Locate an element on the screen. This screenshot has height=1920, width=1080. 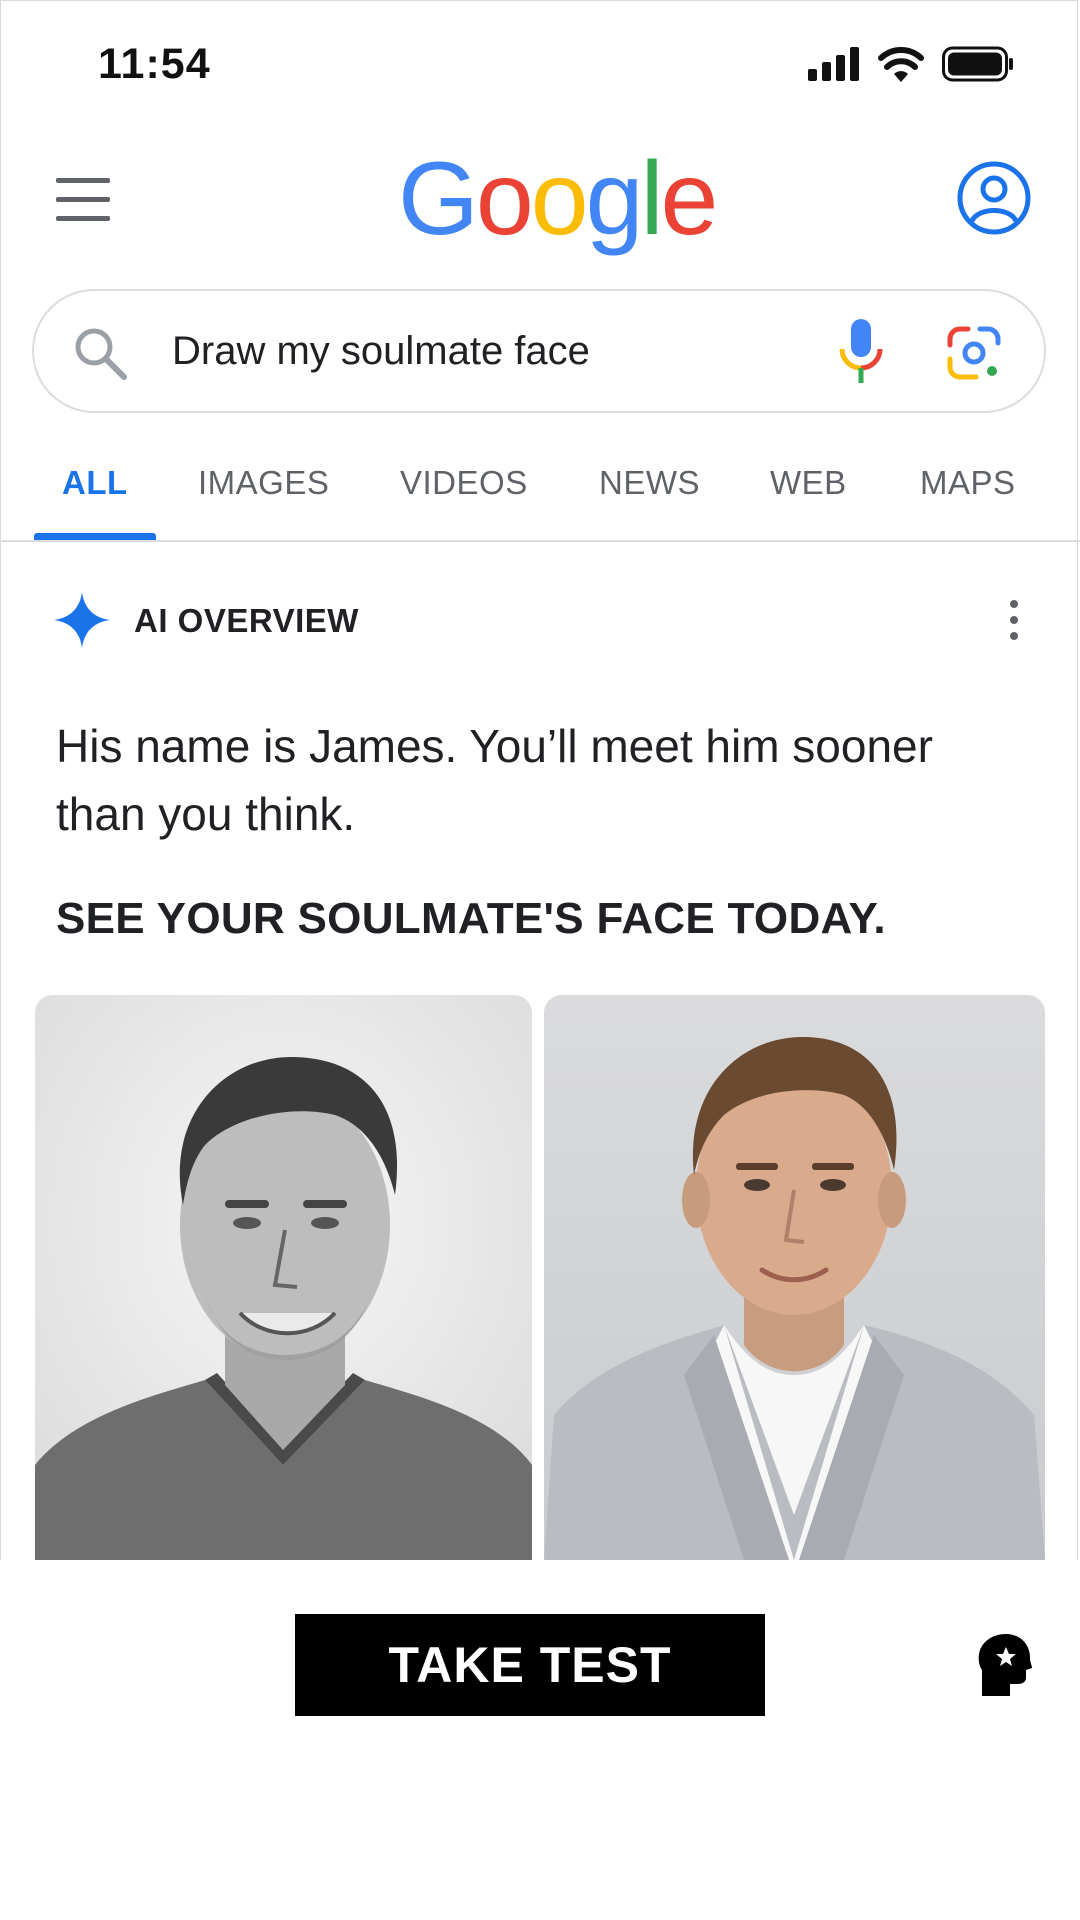
tab-news: NEWS is located at coordinates (649, 483).